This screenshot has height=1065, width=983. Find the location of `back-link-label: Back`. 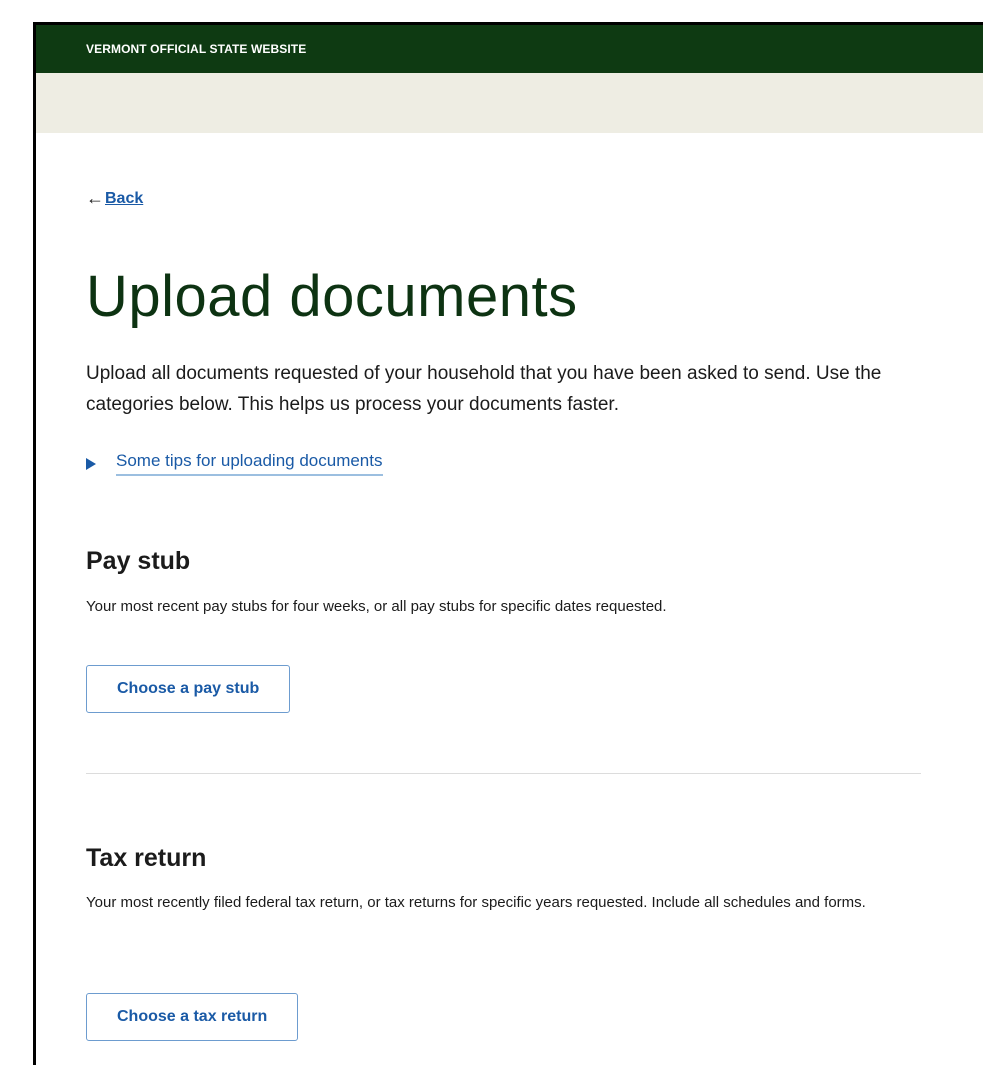

back-link-label: Back is located at coordinates (124, 198).